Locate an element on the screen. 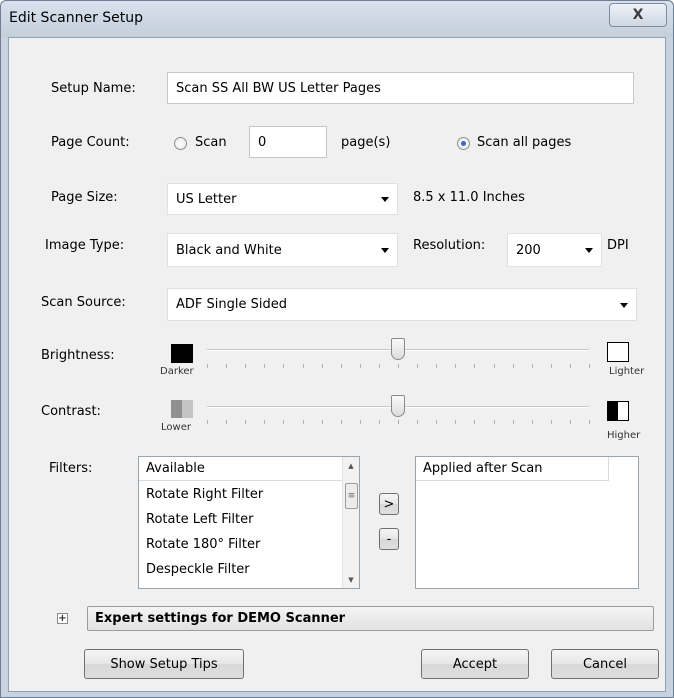 The width and height of the screenshot is (674, 698). filter-list-item: Despeckle Filter is located at coordinates (198, 569).